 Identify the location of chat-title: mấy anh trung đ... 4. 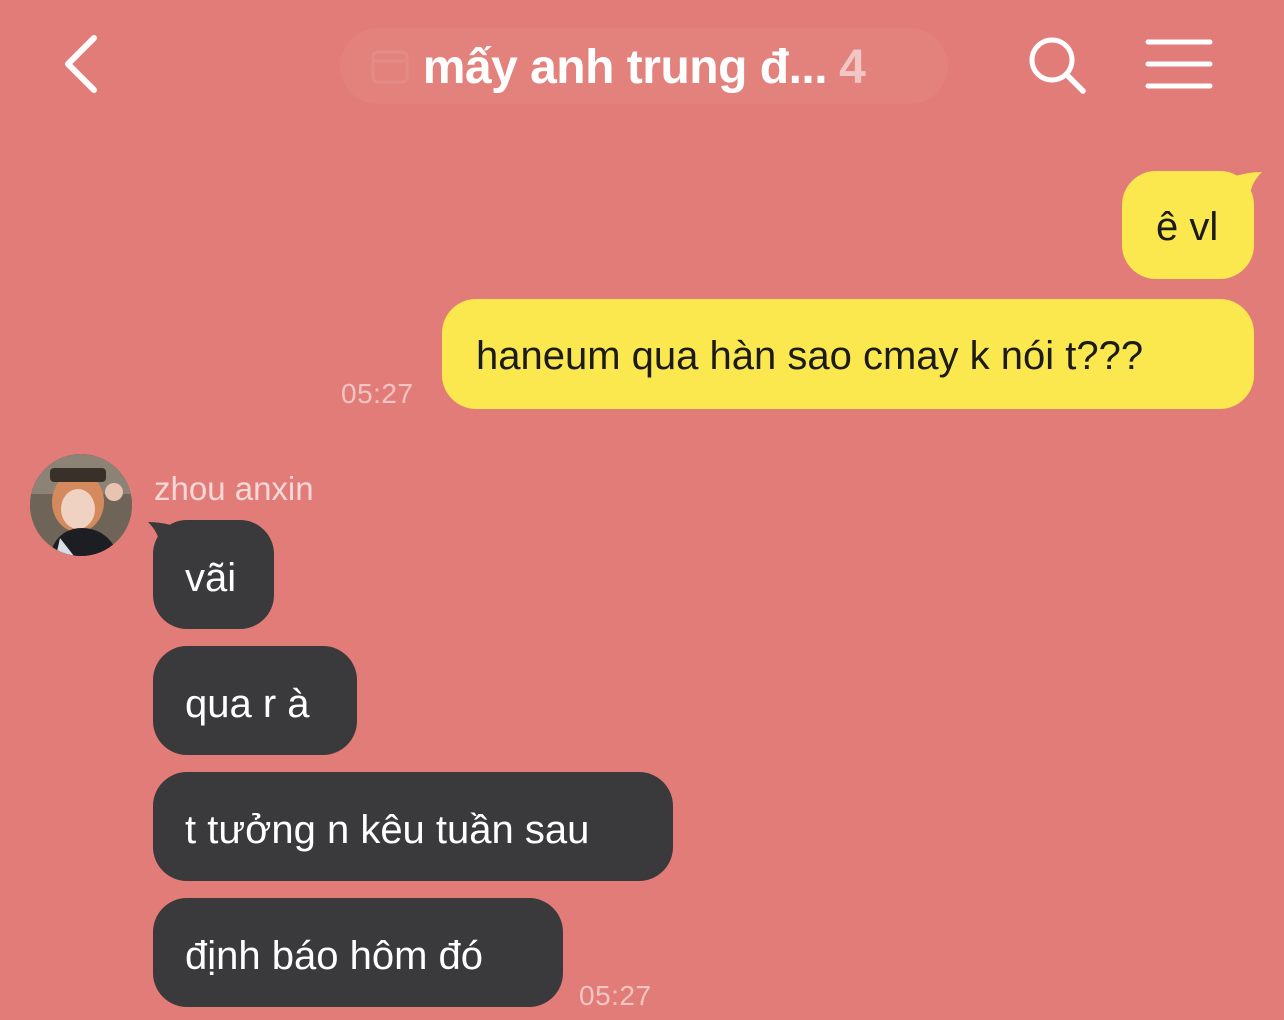
(644, 67).